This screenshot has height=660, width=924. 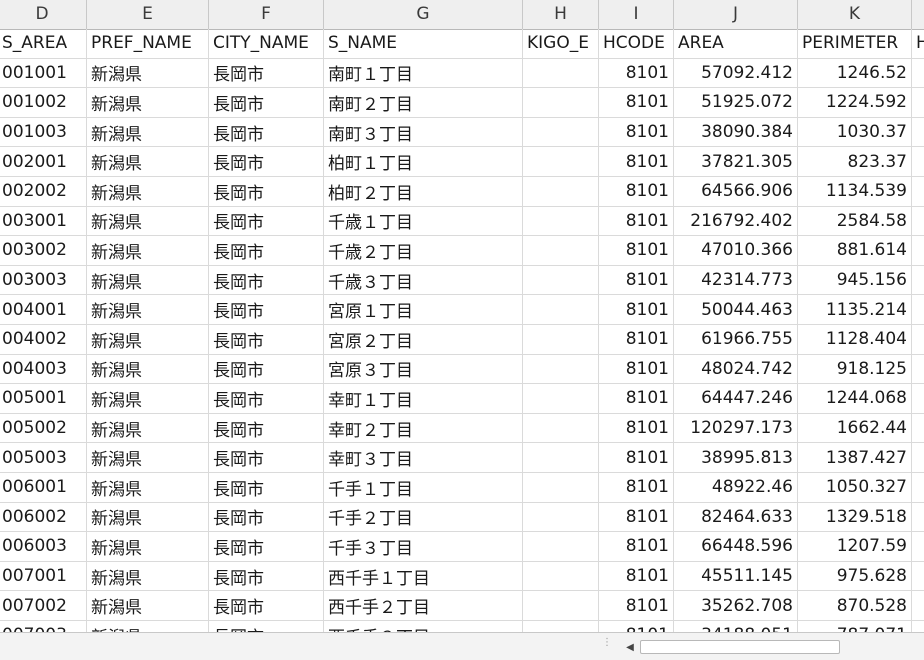 I want to click on cell-d: 001002, so click(x=43, y=103).